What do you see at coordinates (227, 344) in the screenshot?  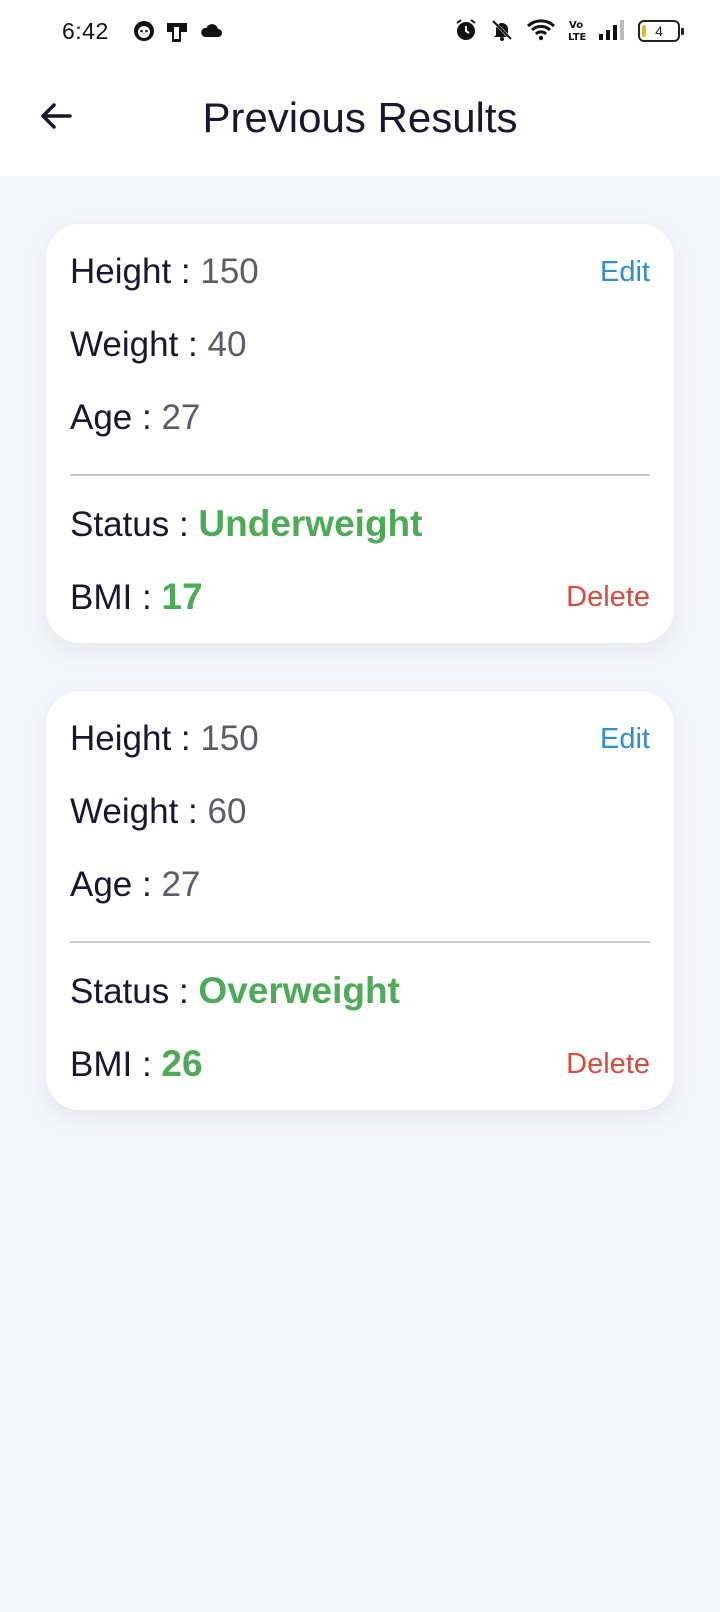 I see `weight-value: 40` at bounding box center [227, 344].